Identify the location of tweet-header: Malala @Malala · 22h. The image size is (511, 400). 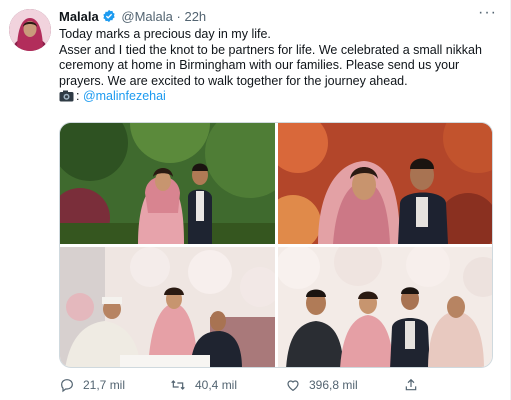
(281, 17).